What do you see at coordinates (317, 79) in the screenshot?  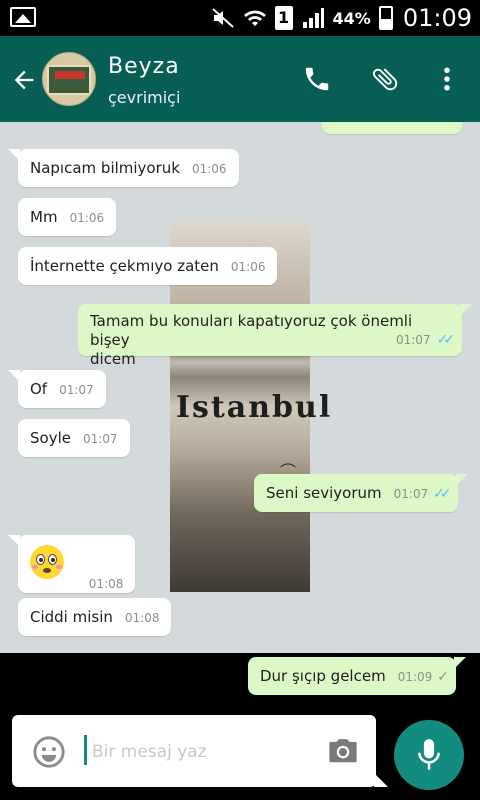 I see `phone-icon` at bounding box center [317, 79].